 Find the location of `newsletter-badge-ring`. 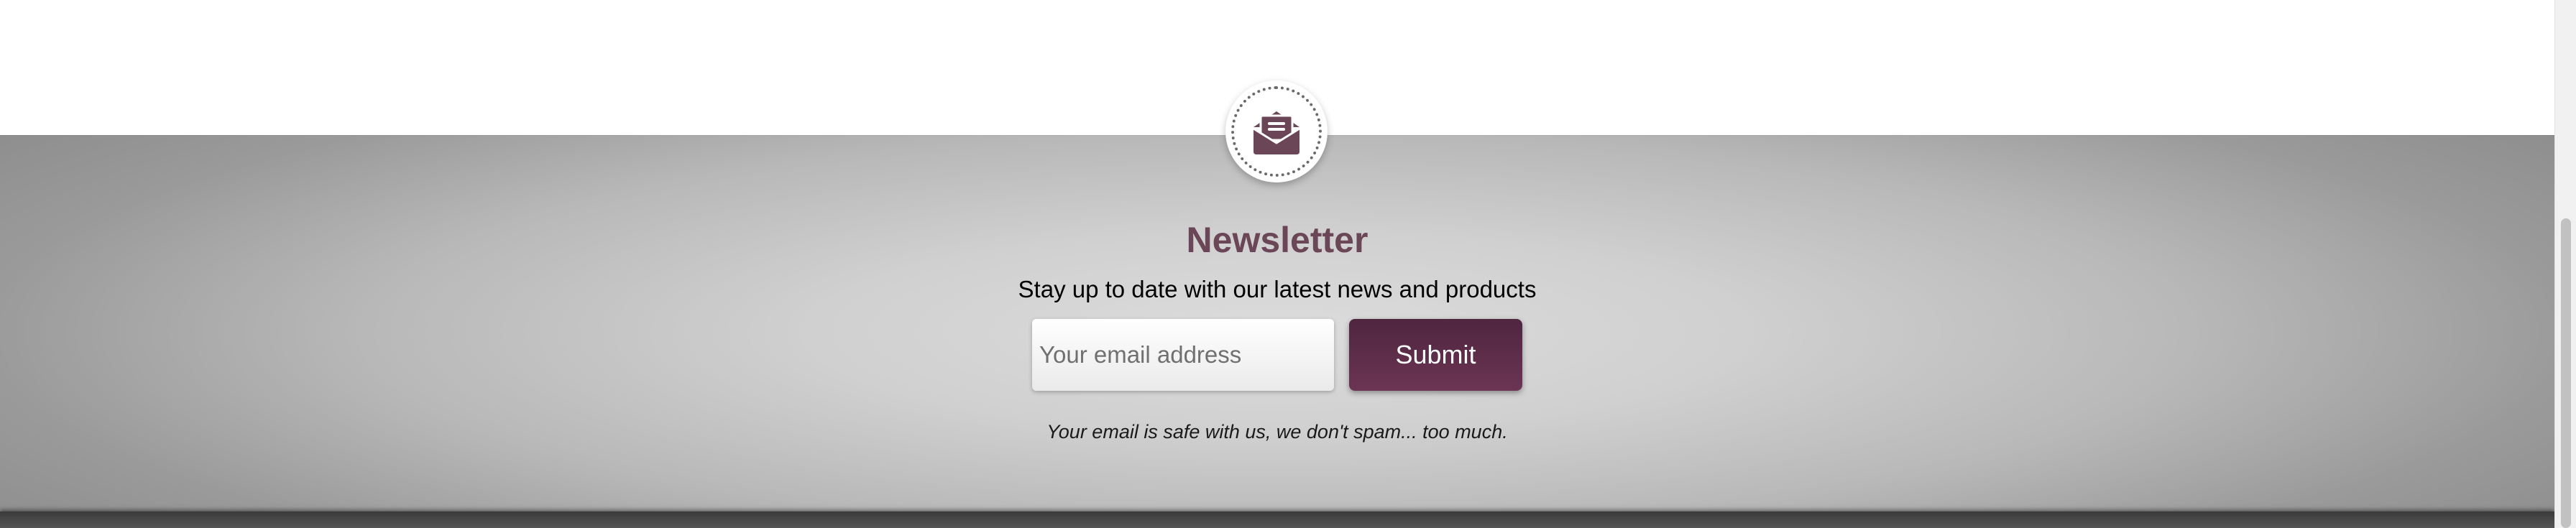

newsletter-badge-ring is located at coordinates (1276, 131).